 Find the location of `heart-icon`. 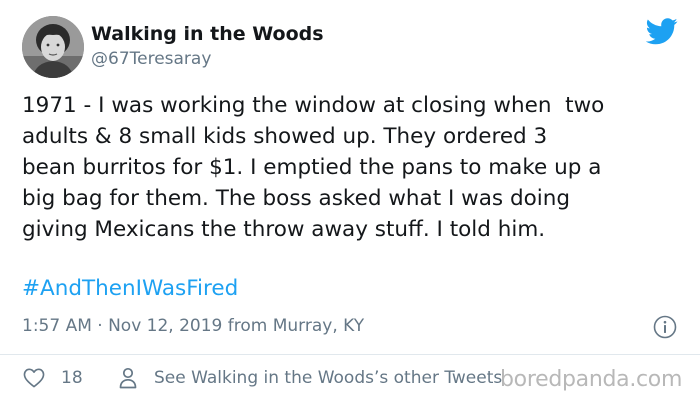

heart-icon is located at coordinates (34, 378).